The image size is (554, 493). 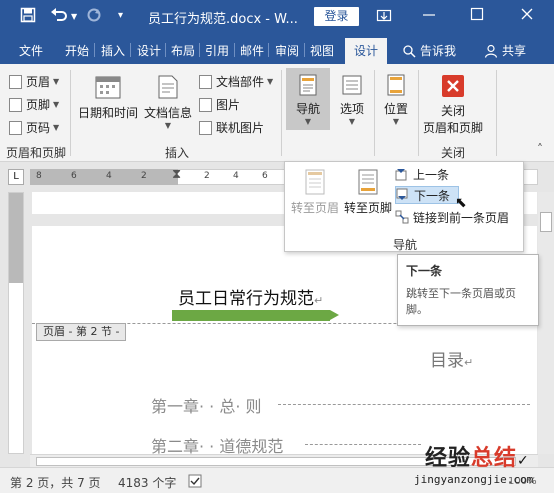 What do you see at coordinates (366, 51) in the screenshot?
I see `tab-header-footer-design: 设计` at bounding box center [366, 51].